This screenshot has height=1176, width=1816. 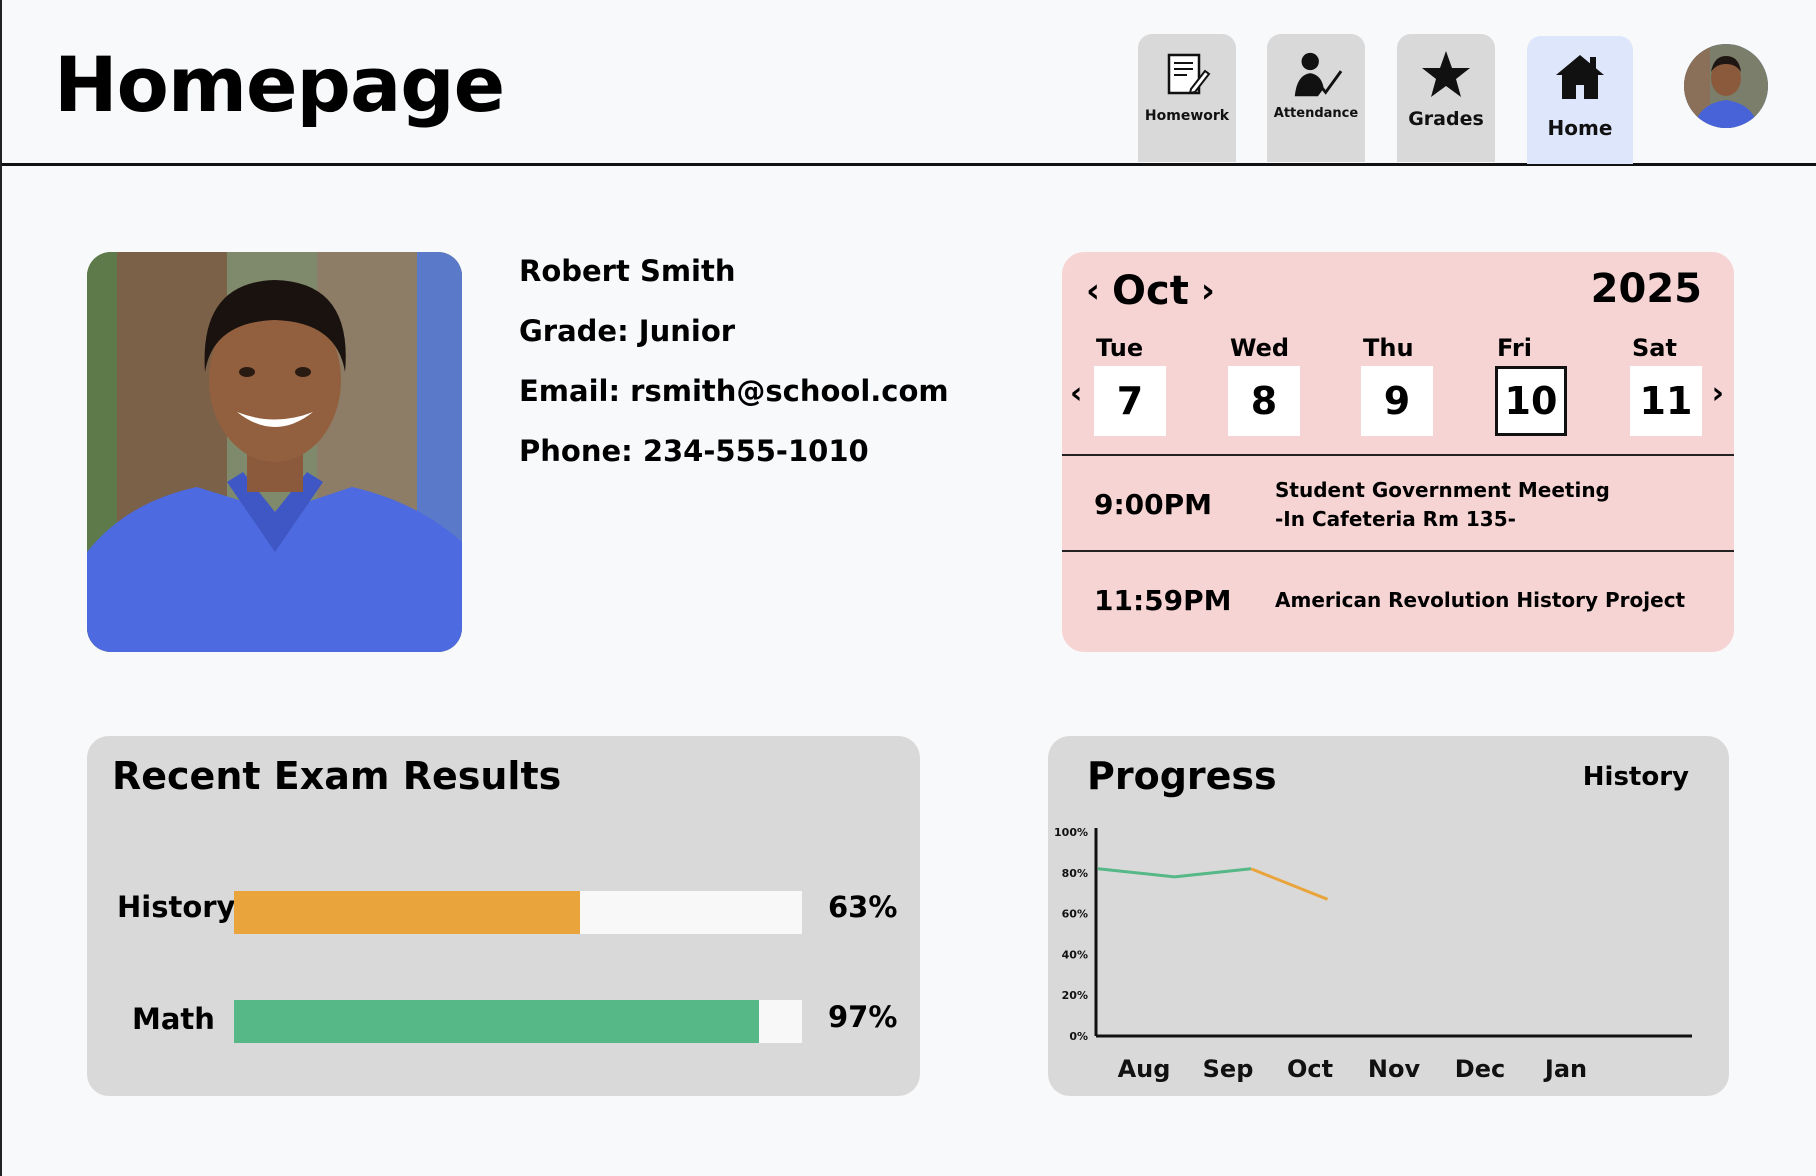 I want to click on student-grade: Grade: Junior, so click(x=627, y=331).